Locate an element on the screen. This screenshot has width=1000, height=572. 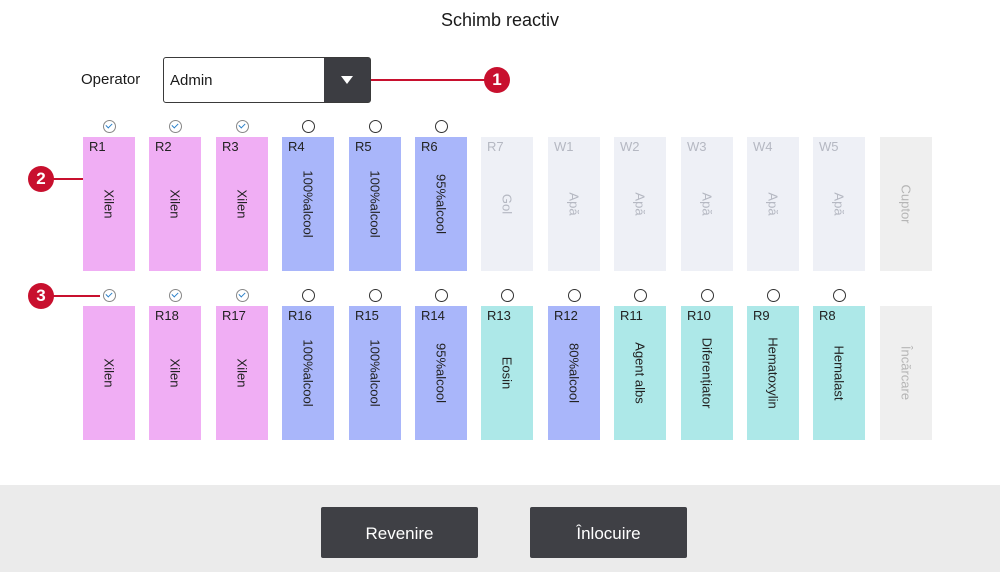
reagent-tile: R15 100%alcool is located at coordinates (375, 373).